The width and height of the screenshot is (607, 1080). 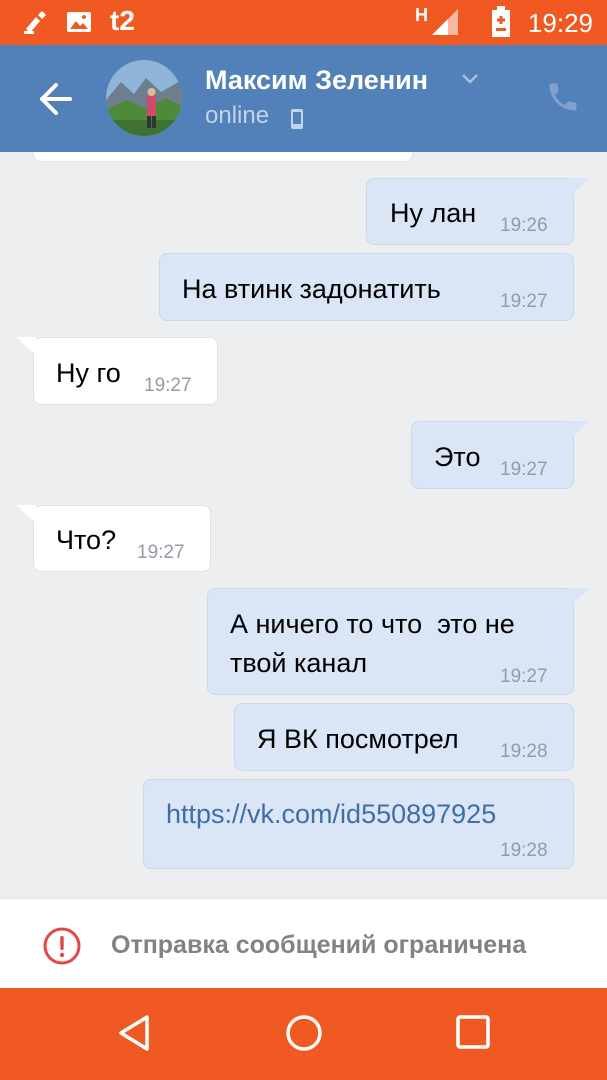 What do you see at coordinates (316, 80) in the screenshot?
I see `contact-name: Максим Зеленин` at bounding box center [316, 80].